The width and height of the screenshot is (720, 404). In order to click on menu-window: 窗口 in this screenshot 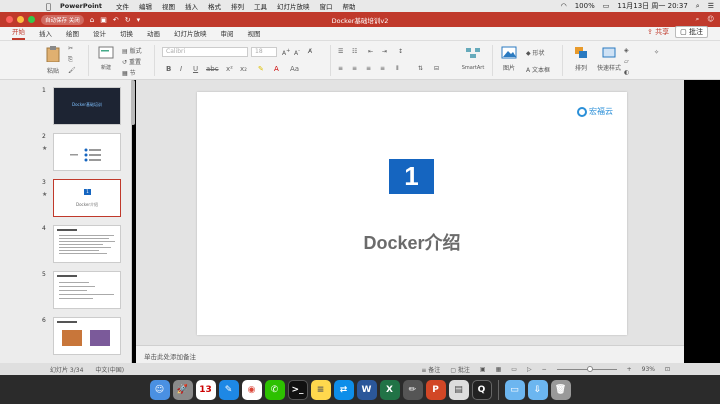, I will do `click(326, 6)`.